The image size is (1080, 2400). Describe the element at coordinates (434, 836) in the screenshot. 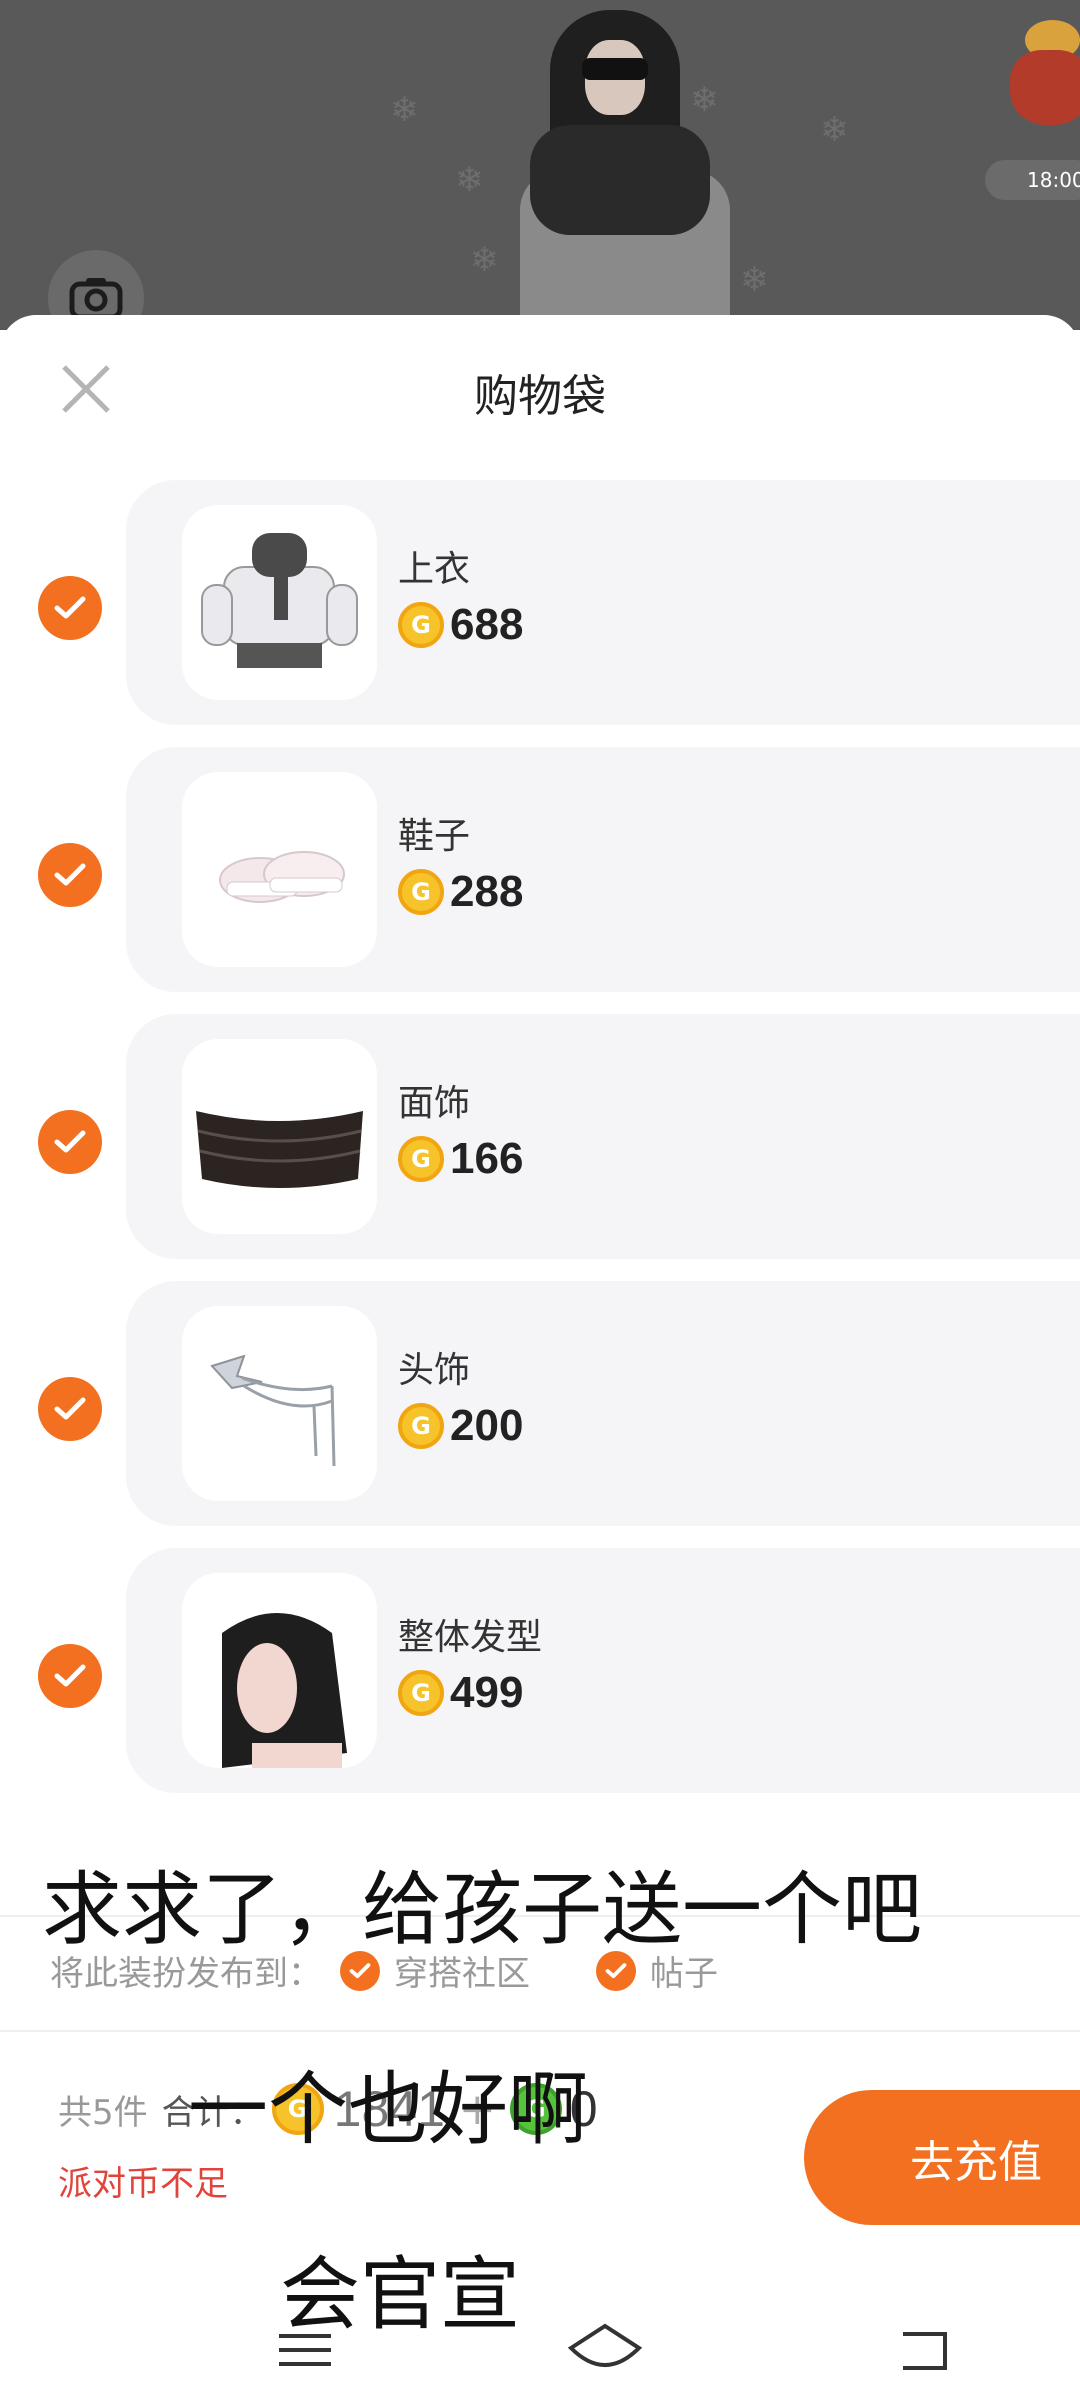

I see `item-name: 鞋子` at that location.